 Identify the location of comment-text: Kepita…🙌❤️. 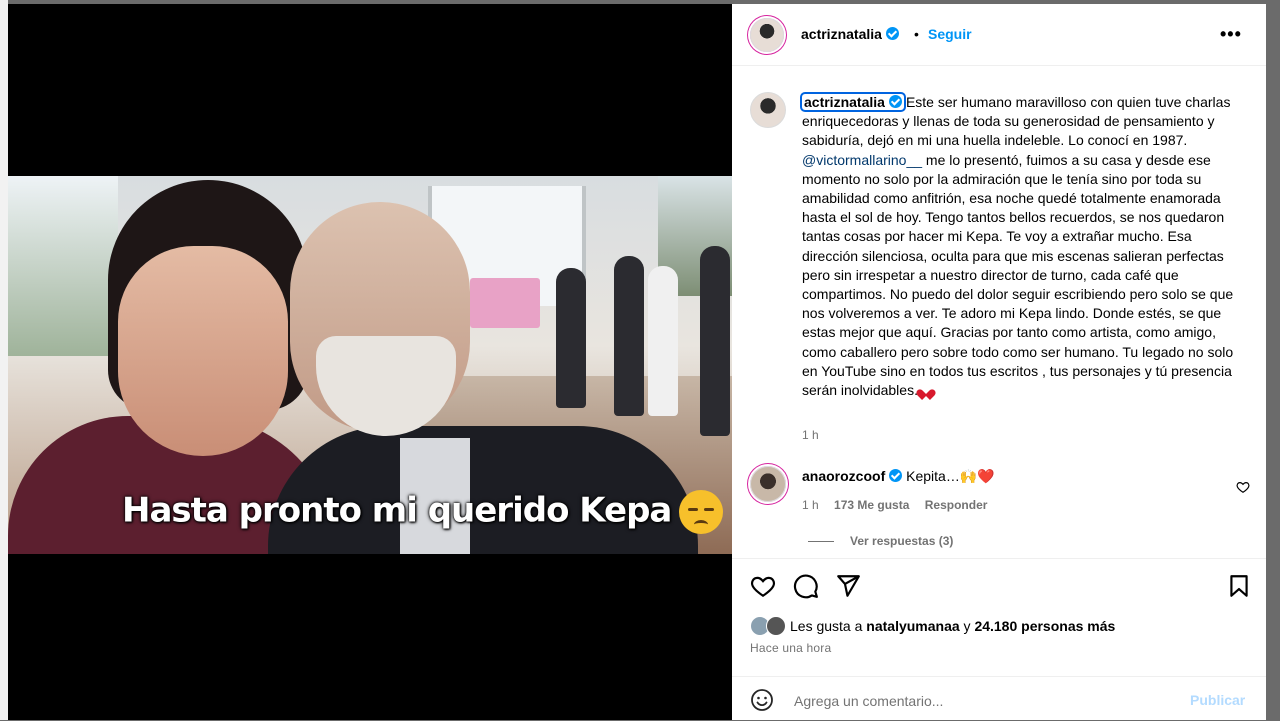
(950, 476).